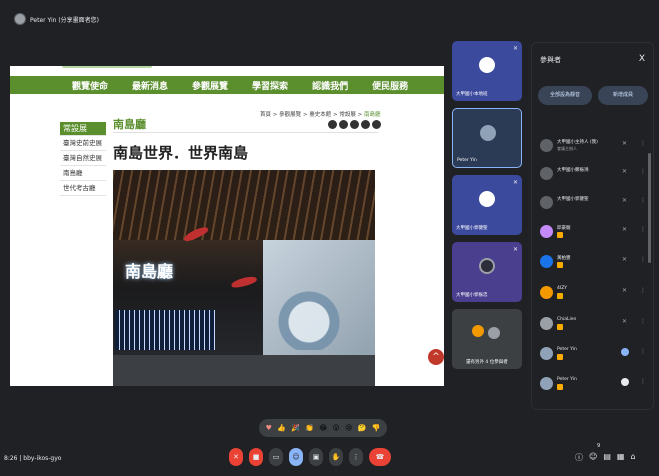 The image size is (659, 476). I want to click on close-icon: X, so click(642, 59).